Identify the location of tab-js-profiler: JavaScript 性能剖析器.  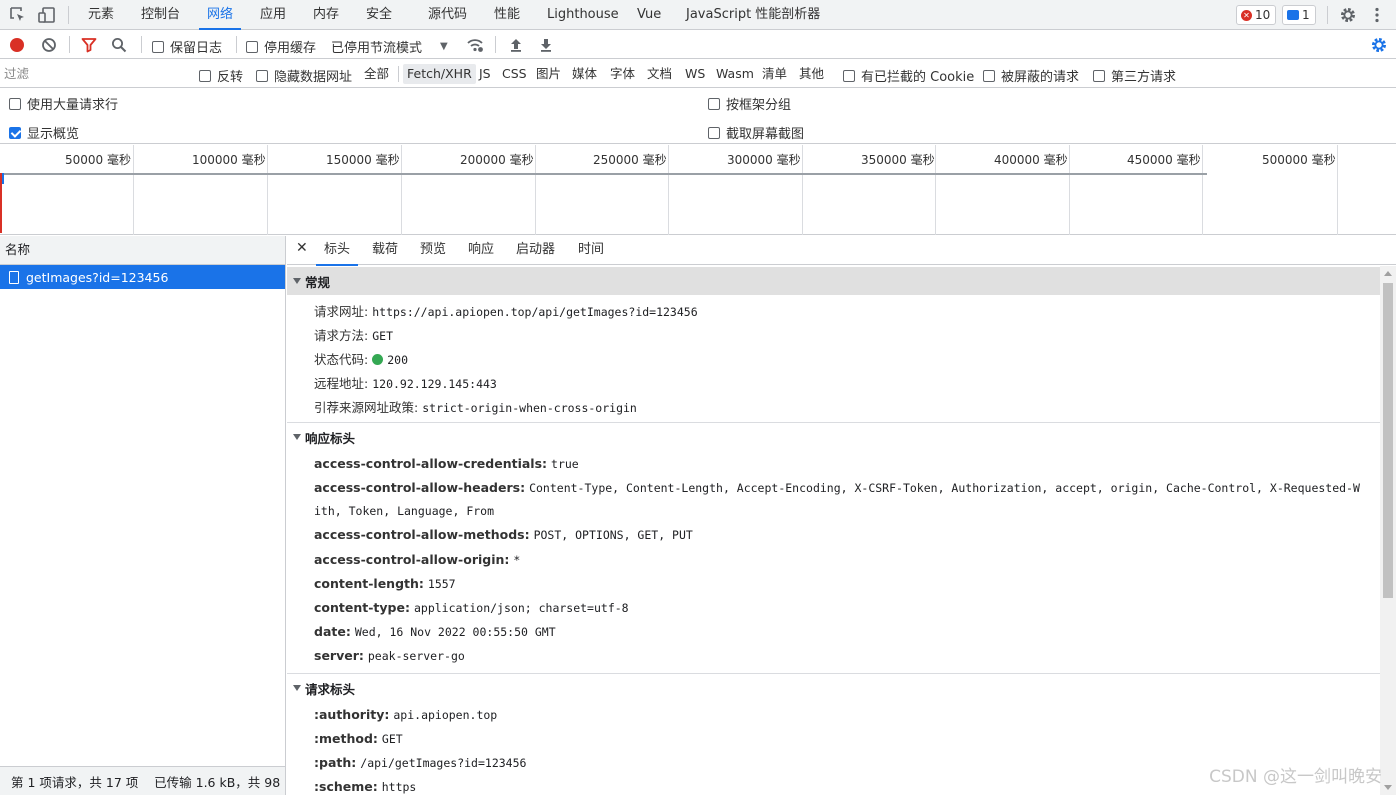
(753, 15).